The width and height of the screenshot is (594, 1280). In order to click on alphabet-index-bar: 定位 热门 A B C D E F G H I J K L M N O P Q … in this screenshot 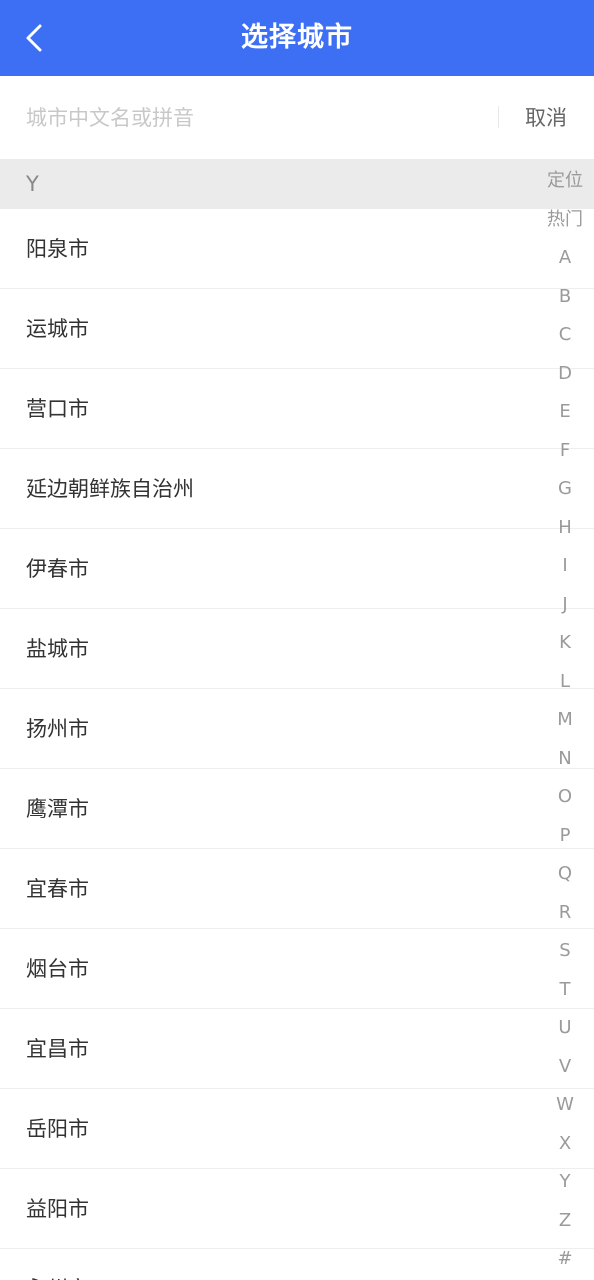, I will do `click(565, 720)`.